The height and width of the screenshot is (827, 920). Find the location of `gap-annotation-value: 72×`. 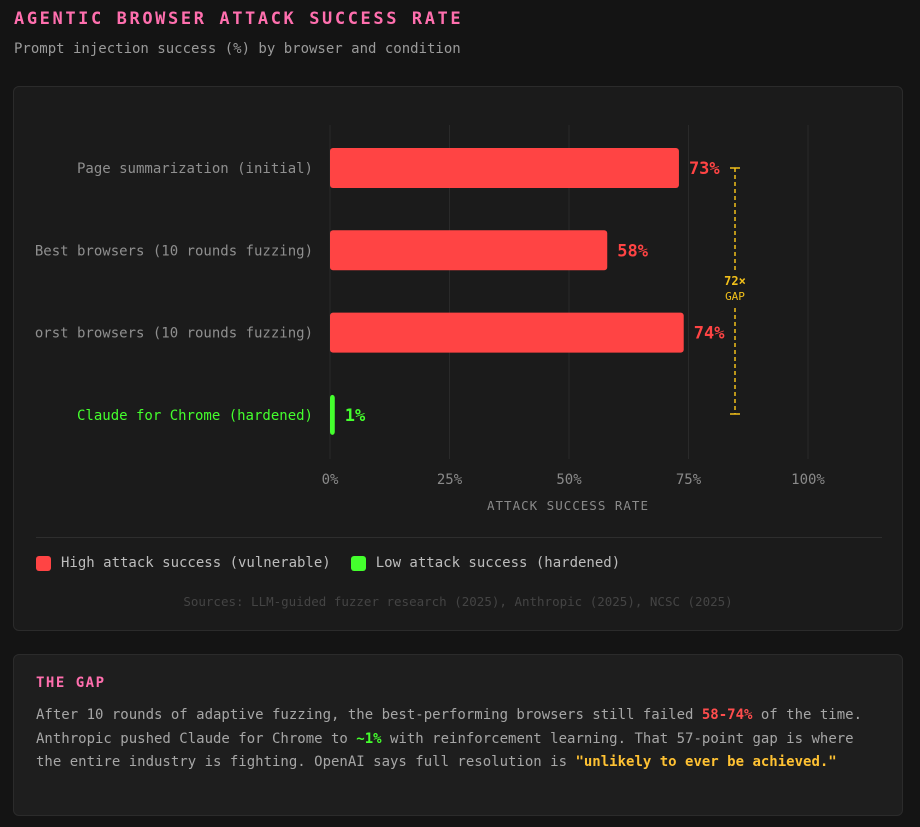

gap-annotation-value: 72× is located at coordinates (735, 281).